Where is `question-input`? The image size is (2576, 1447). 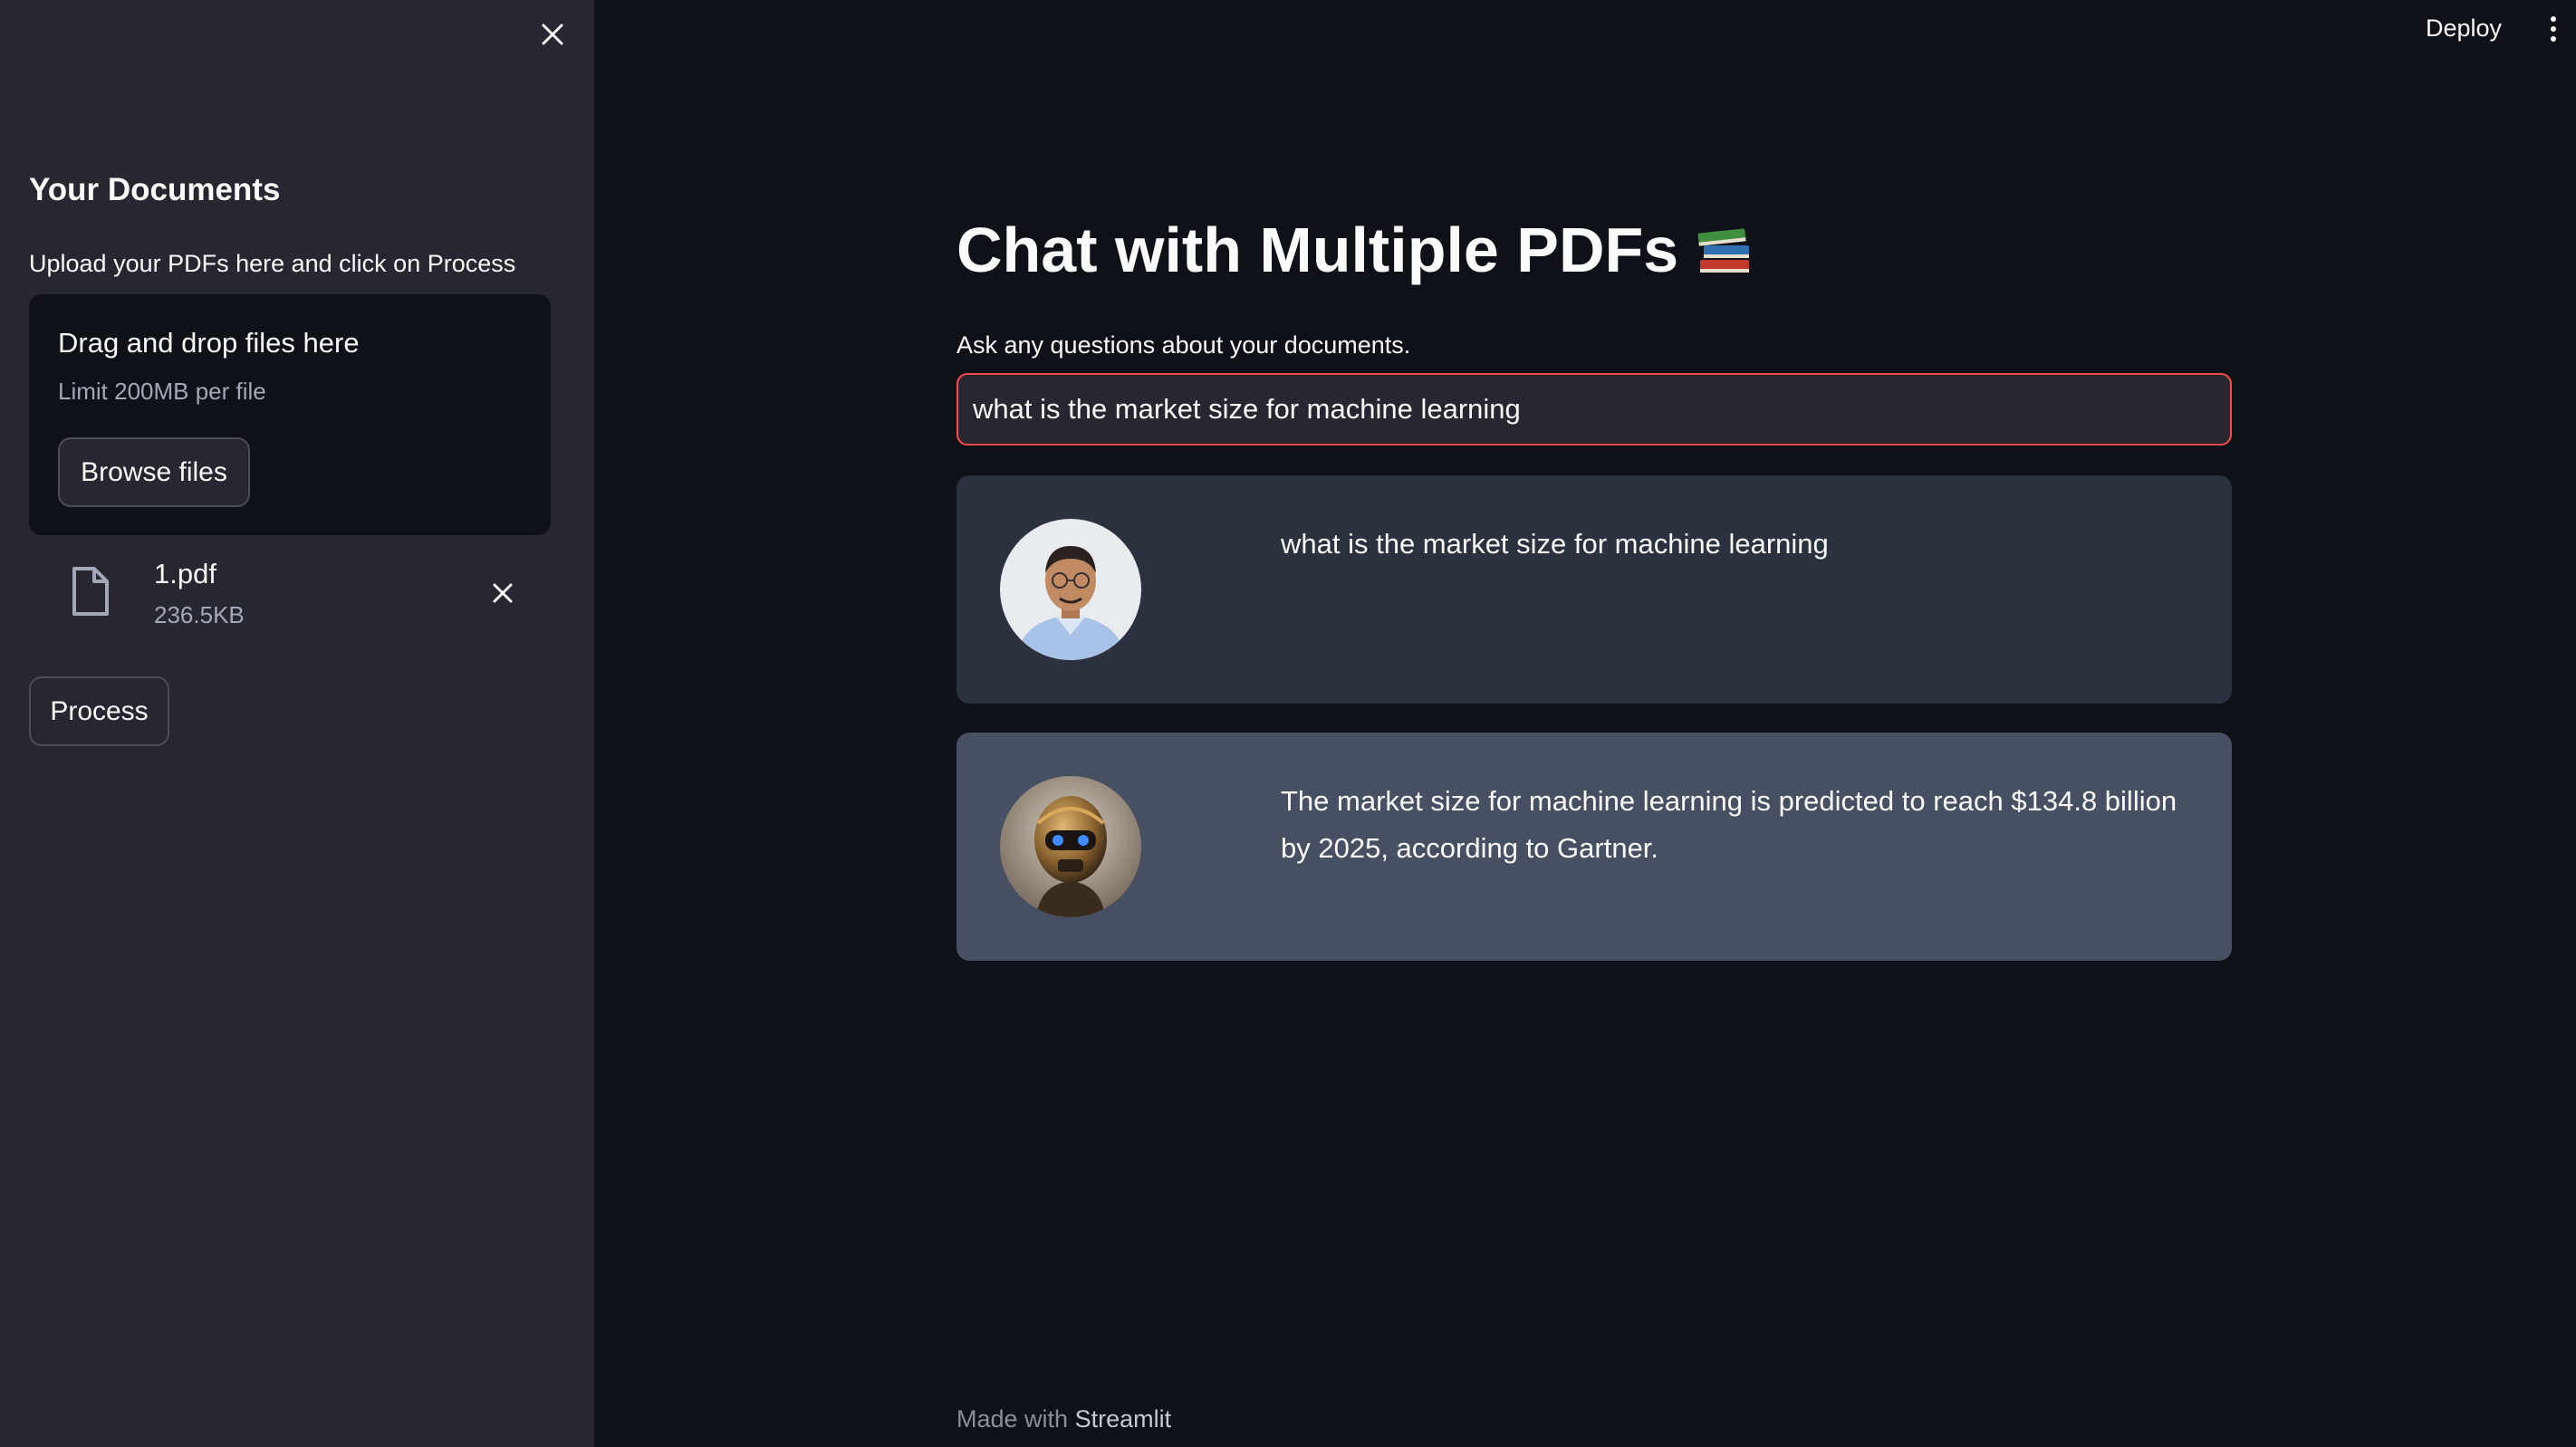 question-input is located at coordinates (1594, 409).